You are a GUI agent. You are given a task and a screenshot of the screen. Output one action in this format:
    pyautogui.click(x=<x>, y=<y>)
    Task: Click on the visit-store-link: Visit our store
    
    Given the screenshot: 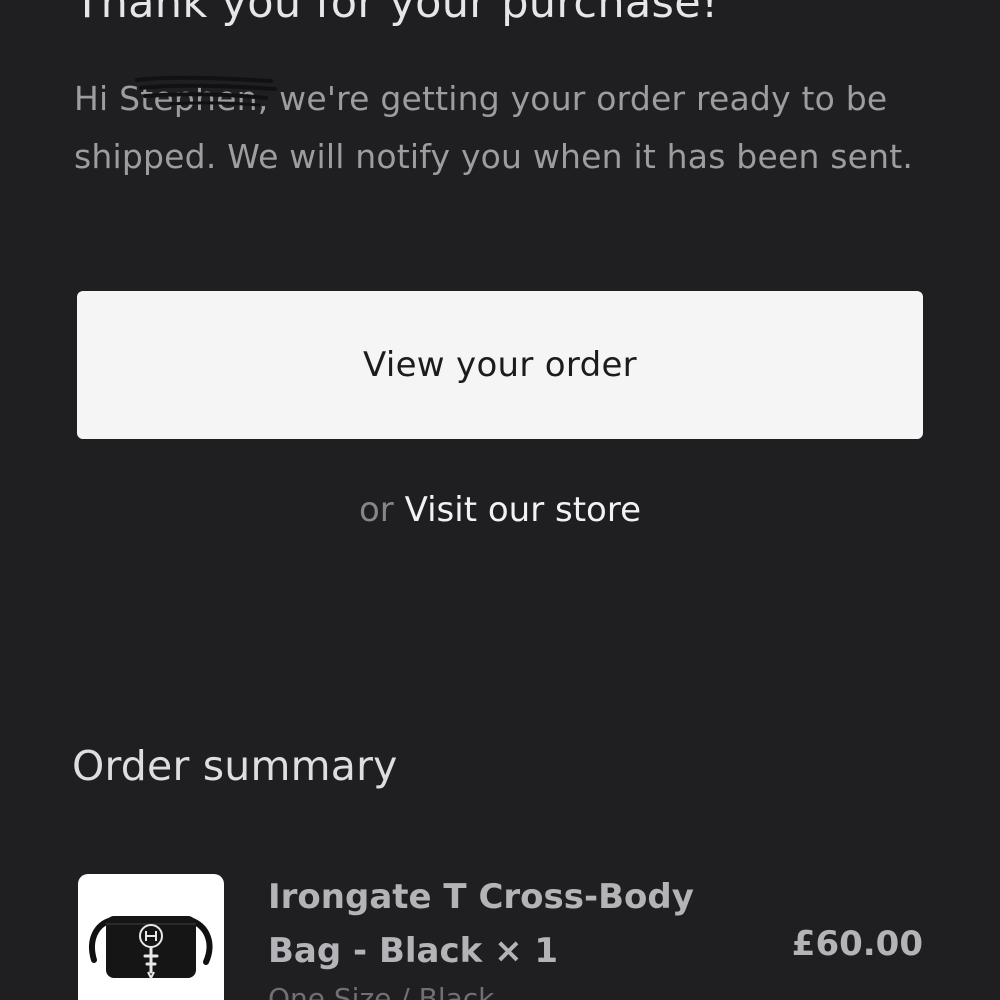 What is the action you would take?
    pyautogui.click(x=523, y=510)
    